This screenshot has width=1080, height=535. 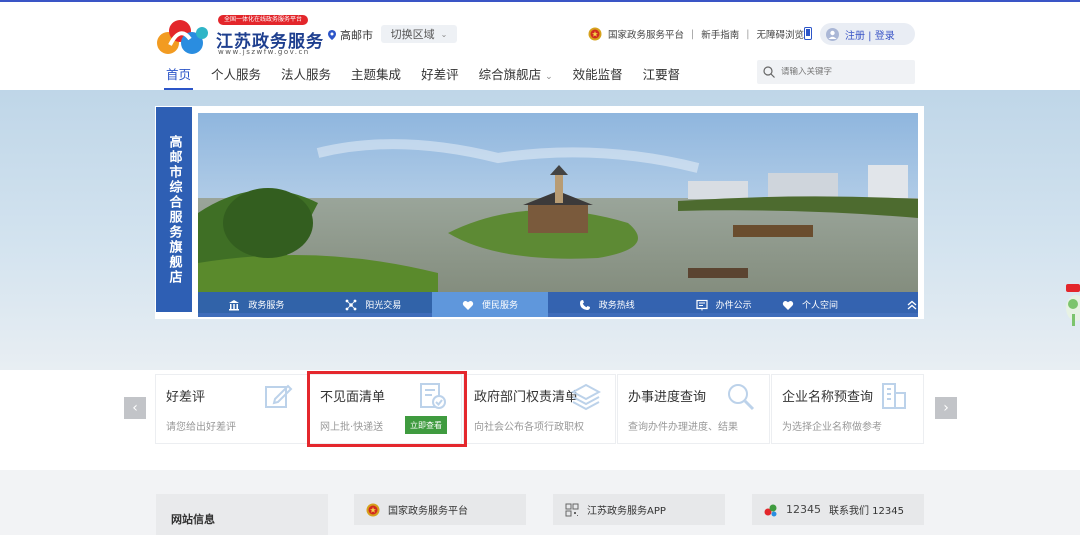 What do you see at coordinates (849, 304) in the screenshot?
I see `tab-personal-space: 个人空间` at bounding box center [849, 304].